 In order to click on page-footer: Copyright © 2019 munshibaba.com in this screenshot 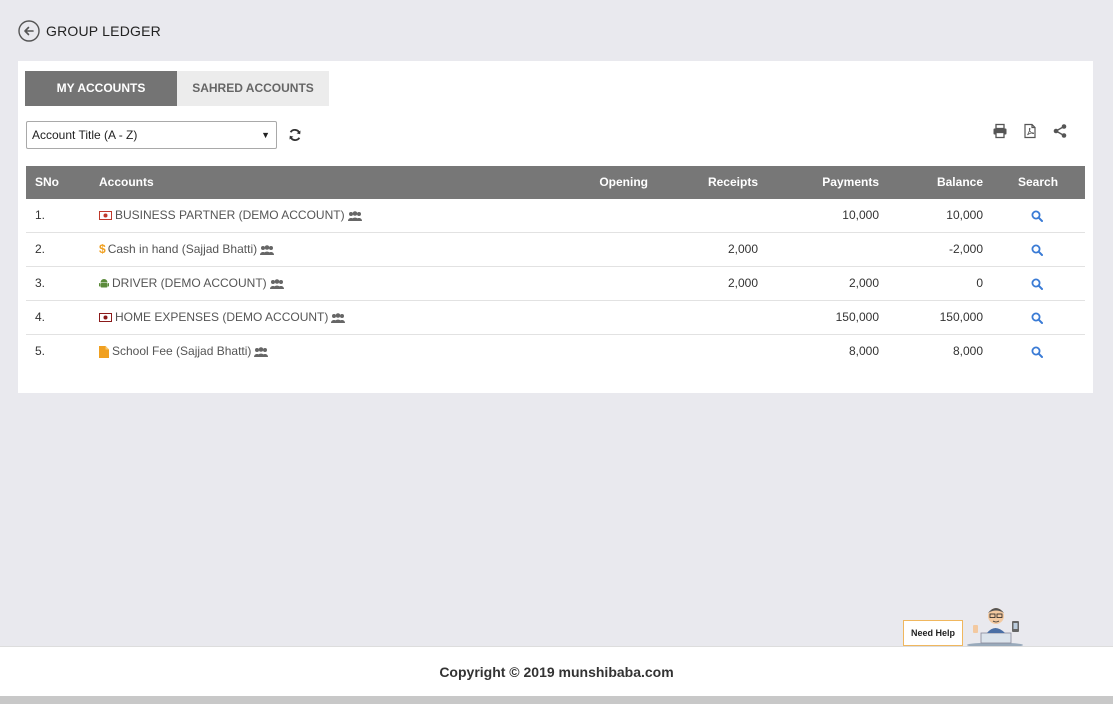, I will do `click(556, 671)`.